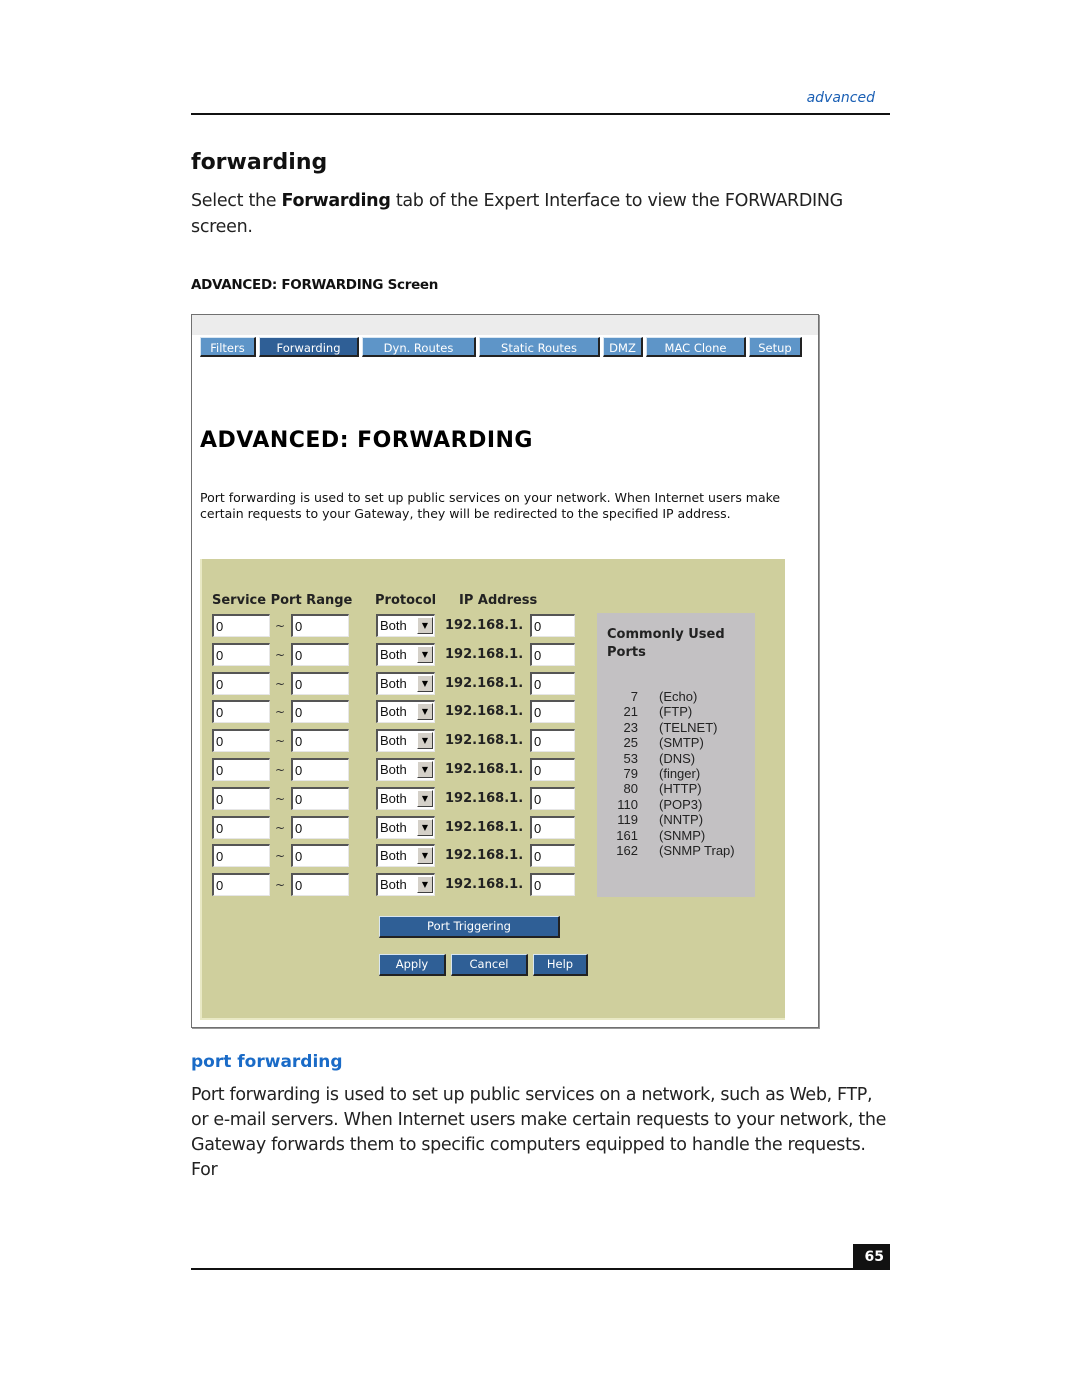 The image size is (1080, 1397). What do you see at coordinates (775, 347) in the screenshot?
I see `tab-setup: Setup` at bounding box center [775, 347].